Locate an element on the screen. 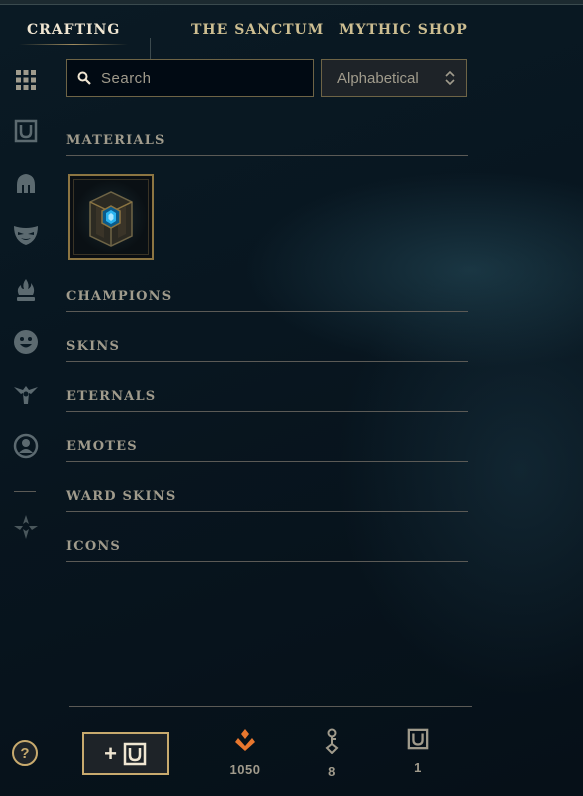 Image resolution: width=583 pixels, height=796 pixels. orange-essence-icon is located at coordinates (245, 740).